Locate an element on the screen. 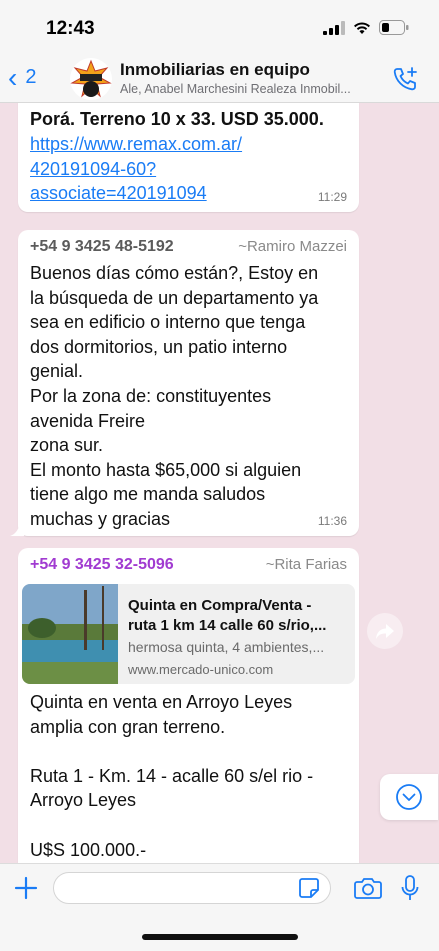 The image size is (439, 951). message-line: El monto hasta $65,000 si alguien is located at coordinates (166, 469).